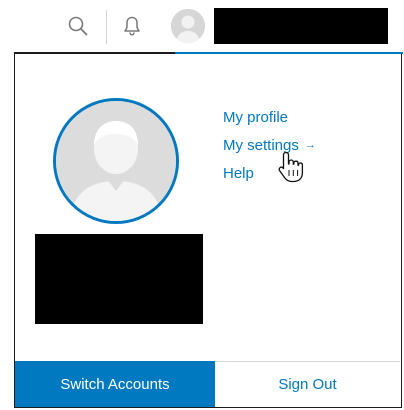 This screenshot has height=410, width=404. I want to click on topbar-username-redacted, so click(301, 26).